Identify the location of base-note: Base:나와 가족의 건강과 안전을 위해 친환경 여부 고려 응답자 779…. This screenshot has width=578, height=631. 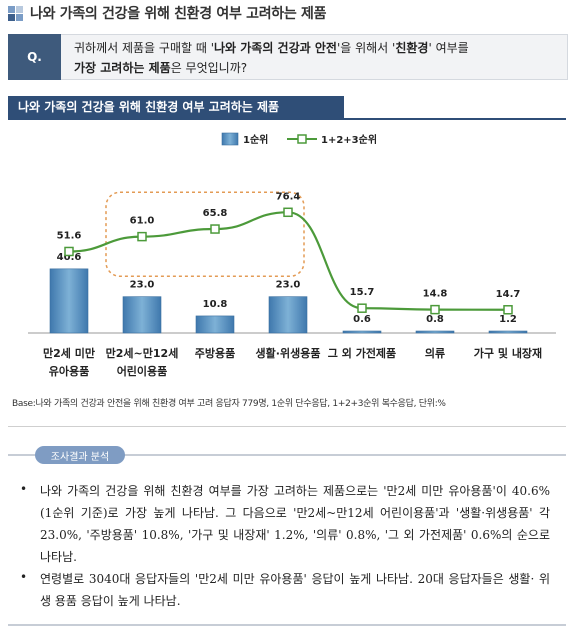
(229, 404).